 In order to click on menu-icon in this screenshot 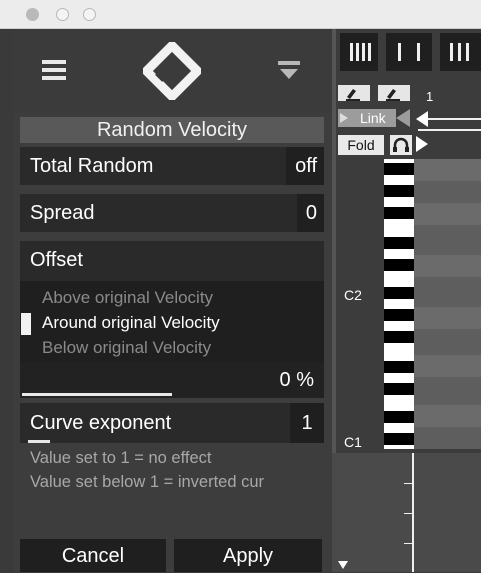, I will do `click(54, 70)`.